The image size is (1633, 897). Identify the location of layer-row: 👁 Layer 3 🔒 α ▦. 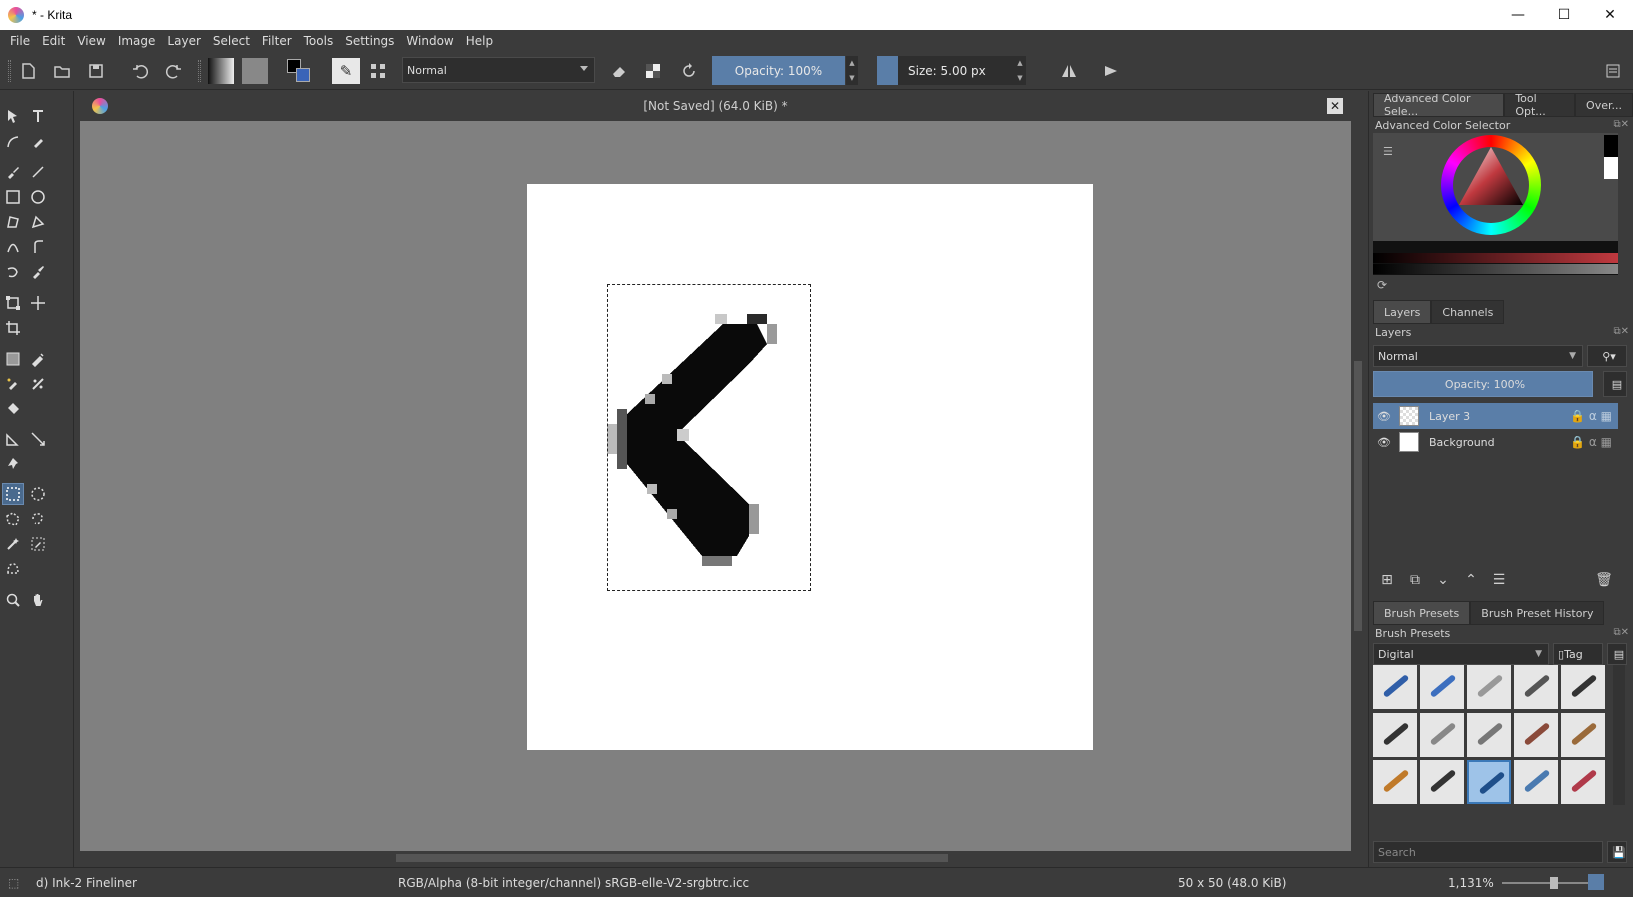
(1495, 416).